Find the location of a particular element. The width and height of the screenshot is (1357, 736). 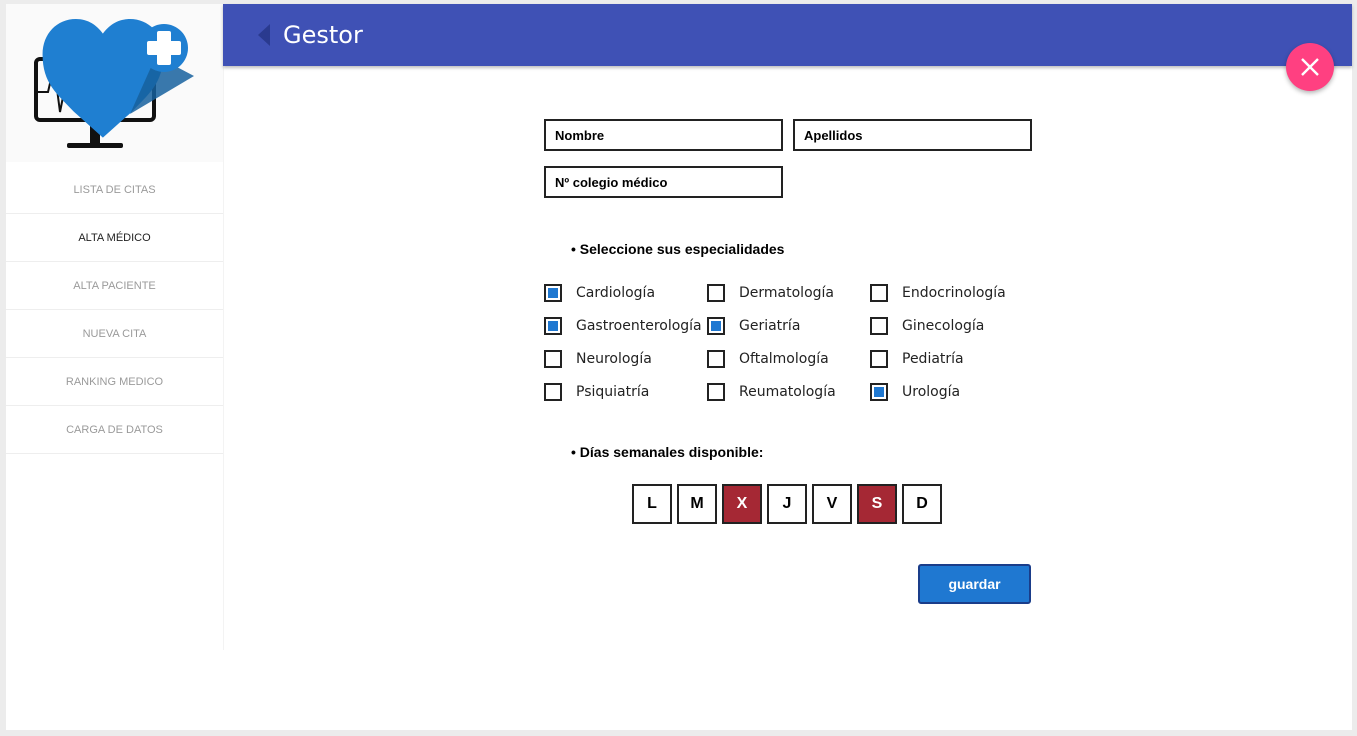

sidebar-item: CARGA DE DATOS is located at coordinates (114, 430).